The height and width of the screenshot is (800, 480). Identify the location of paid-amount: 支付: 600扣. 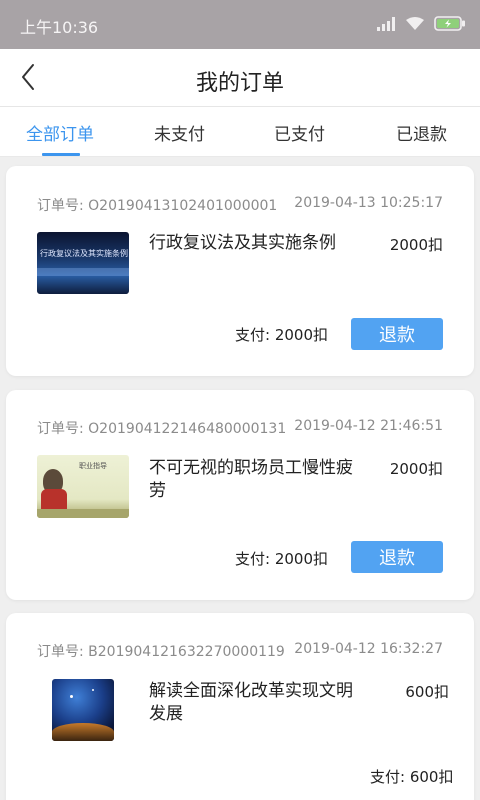
(412, 777).